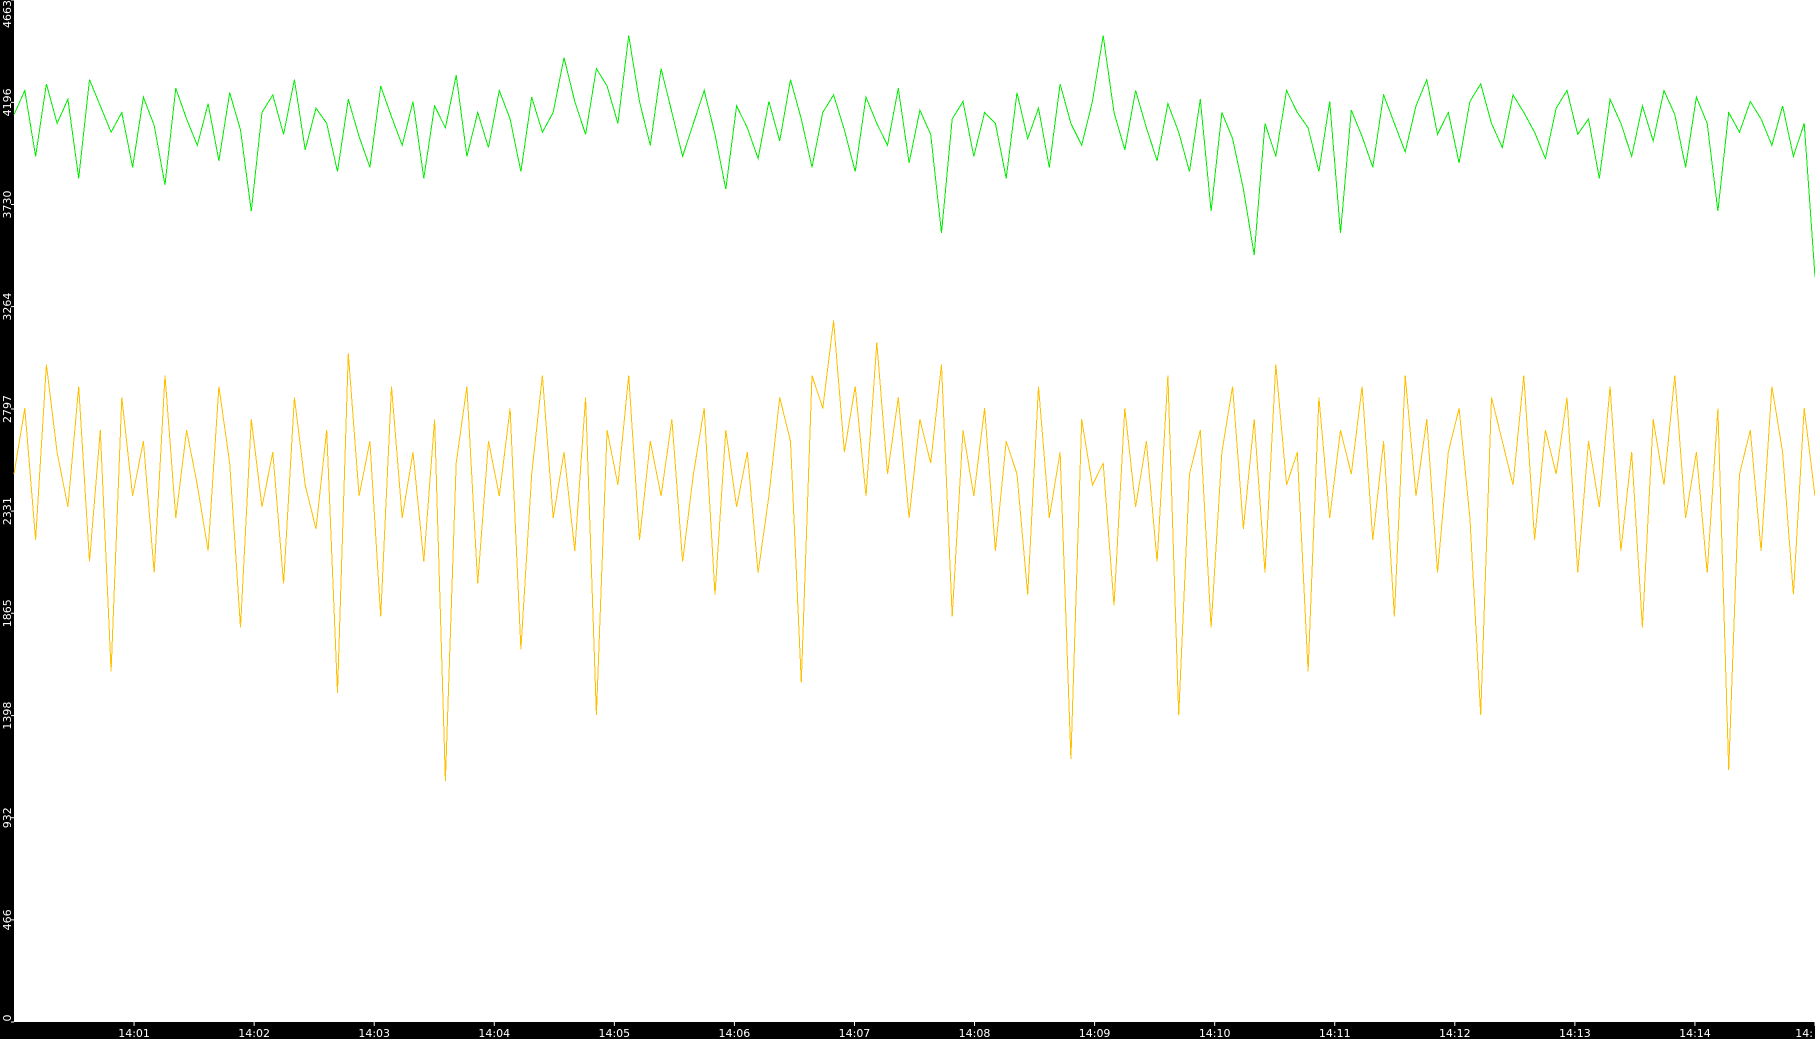 The image size is (1815, 1039). What do you see at coordinates (7, 613) in the screenshot?
I see `y-tick-label: 1865` at bounding box center [7, 613].